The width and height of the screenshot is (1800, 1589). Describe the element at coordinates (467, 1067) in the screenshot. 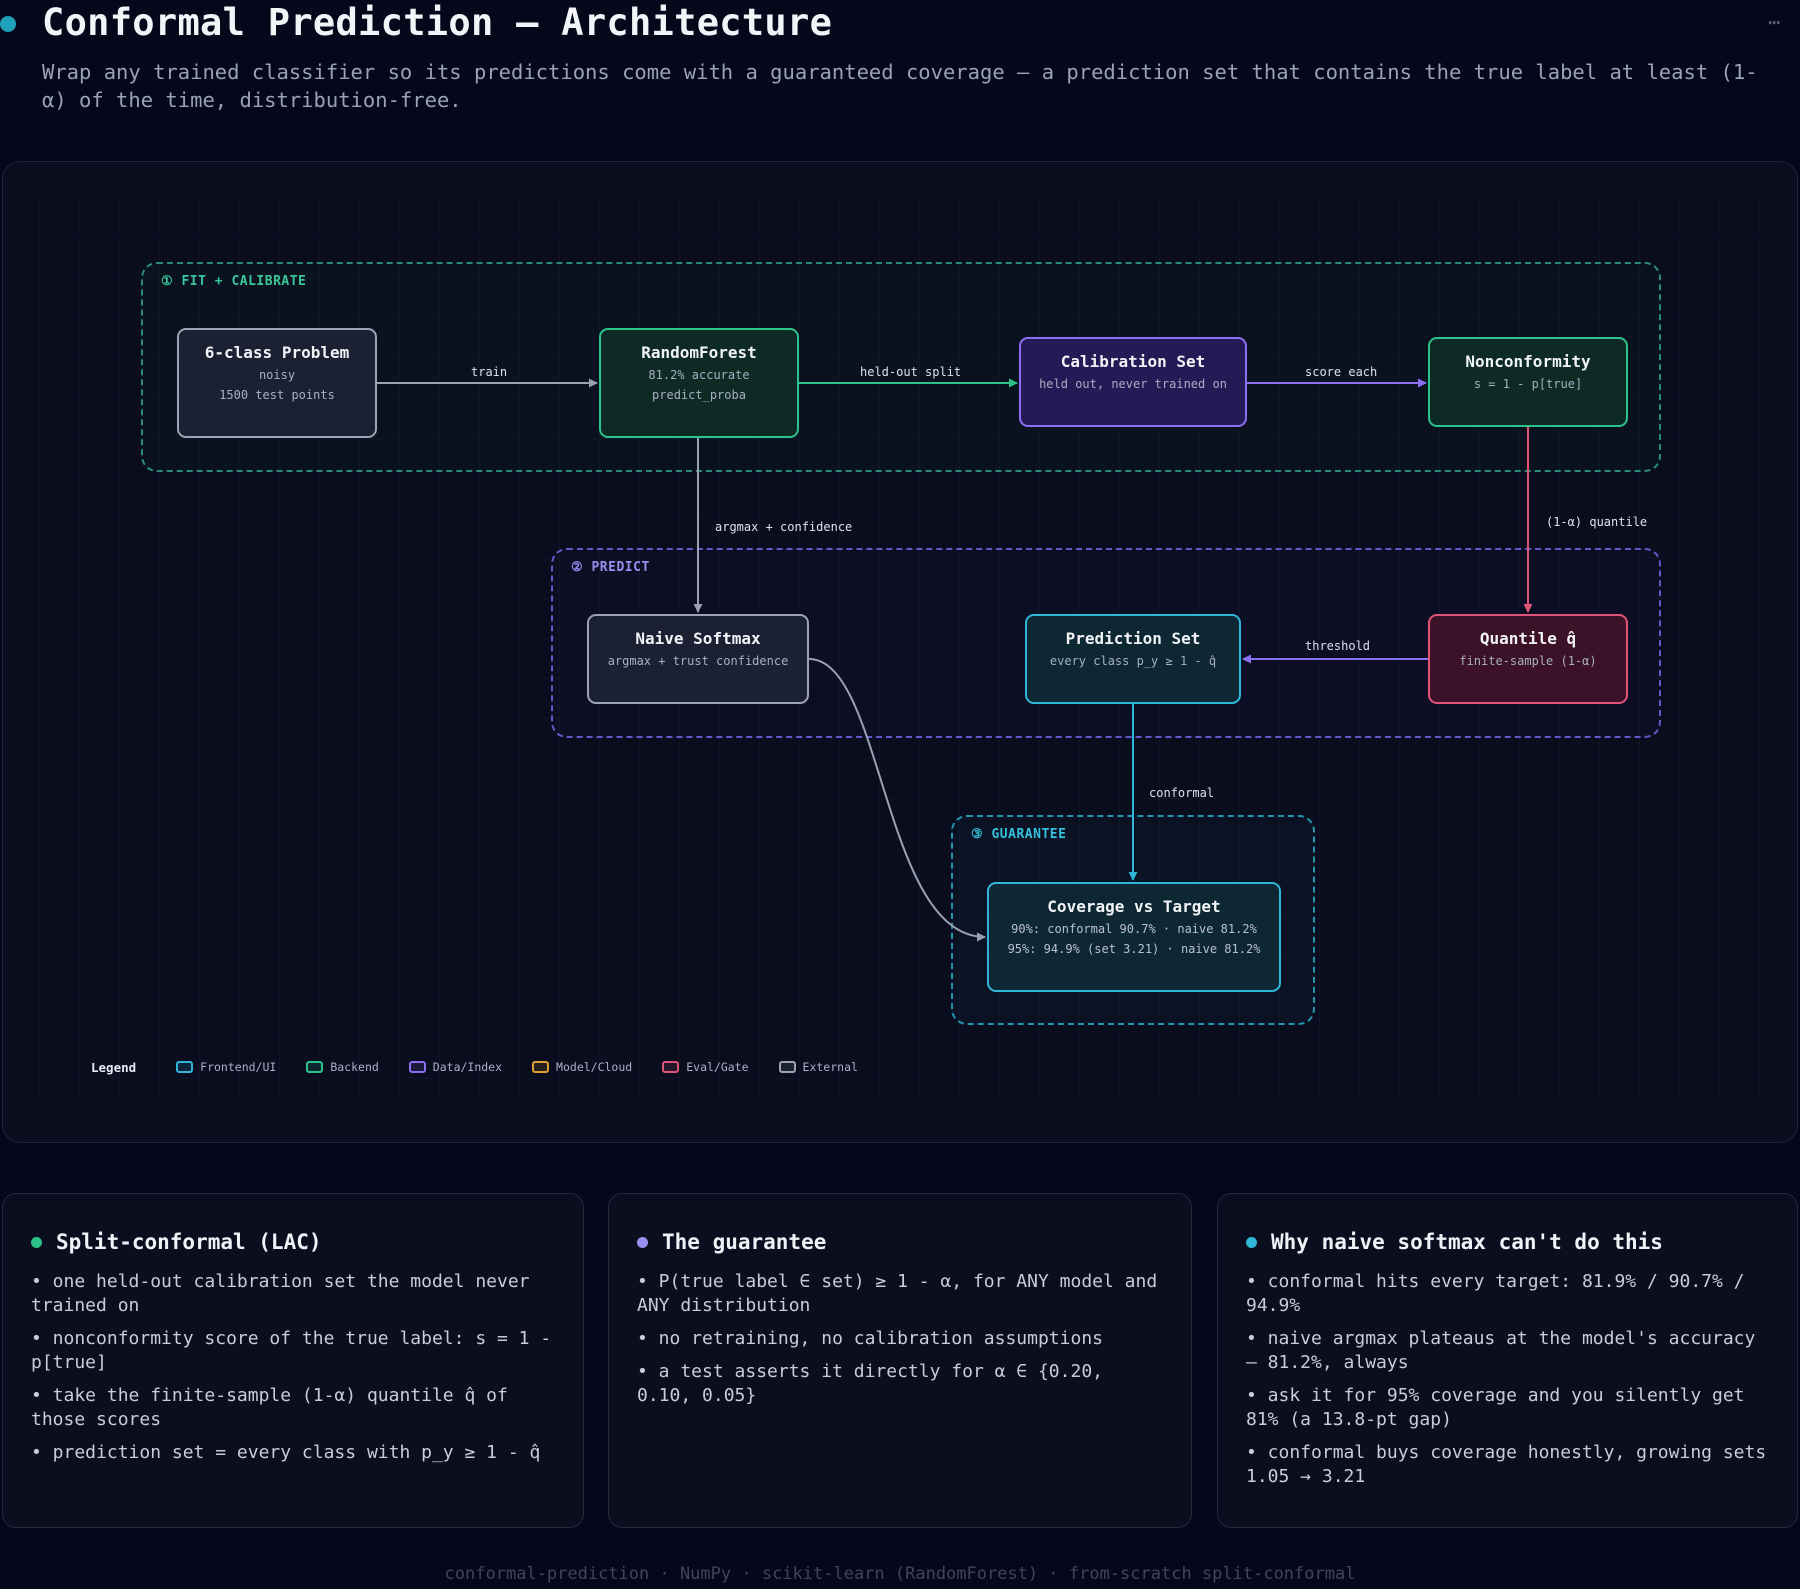

I see `legend-label: Data/Index` at that location.